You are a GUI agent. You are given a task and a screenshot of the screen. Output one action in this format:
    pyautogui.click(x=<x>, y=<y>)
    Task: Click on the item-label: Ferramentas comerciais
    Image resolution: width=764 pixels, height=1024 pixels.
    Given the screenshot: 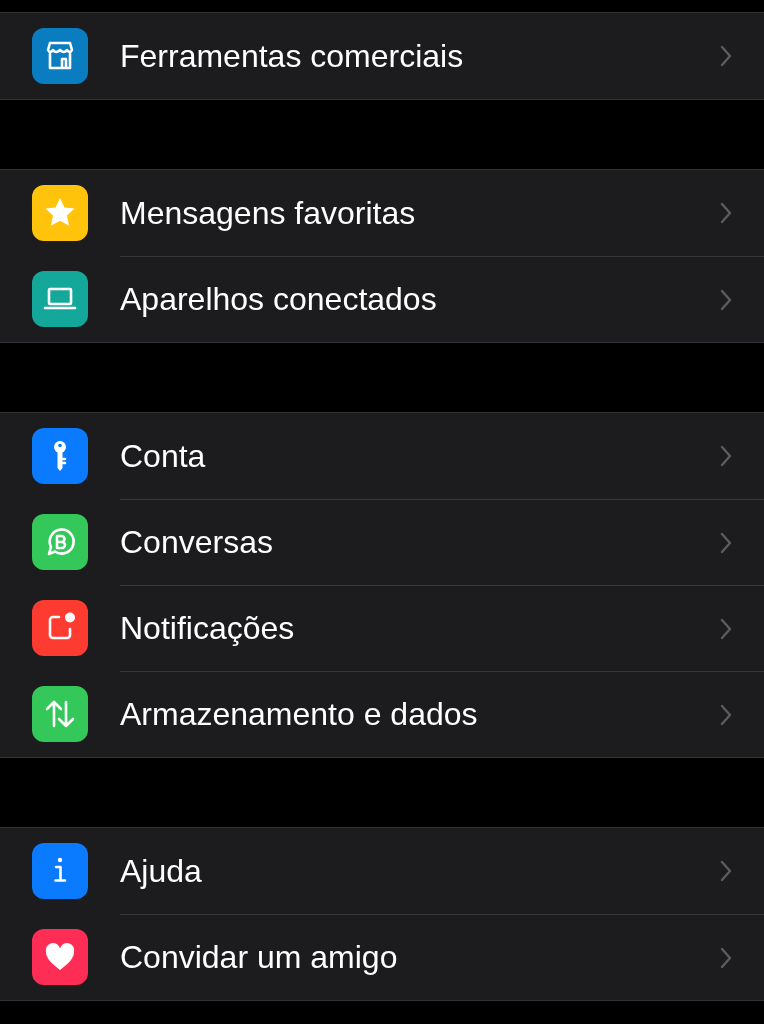 What is the action you would take?
    pyautogui.click(x=292, y=56)
    